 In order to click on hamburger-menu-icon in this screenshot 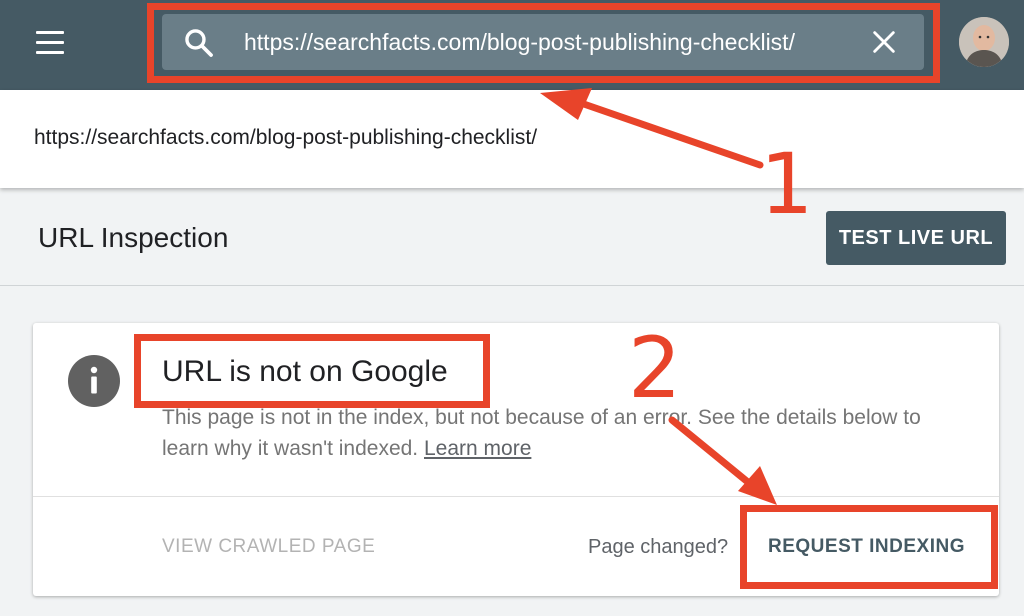, I will do `click(51, 43)`.